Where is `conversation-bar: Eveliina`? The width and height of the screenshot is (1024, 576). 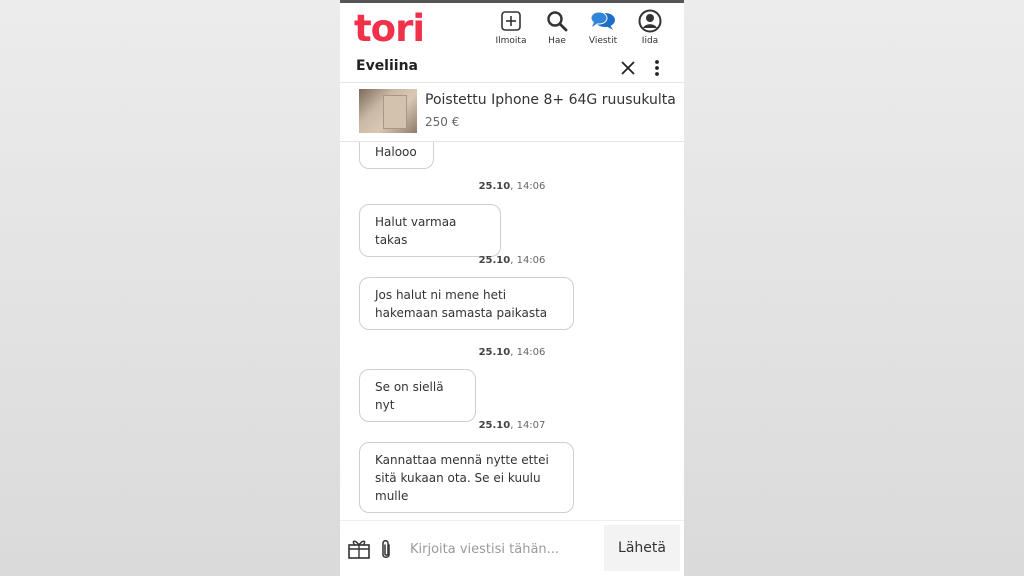
conversation-bar: Eveliina is located at coordinates (512, 68).